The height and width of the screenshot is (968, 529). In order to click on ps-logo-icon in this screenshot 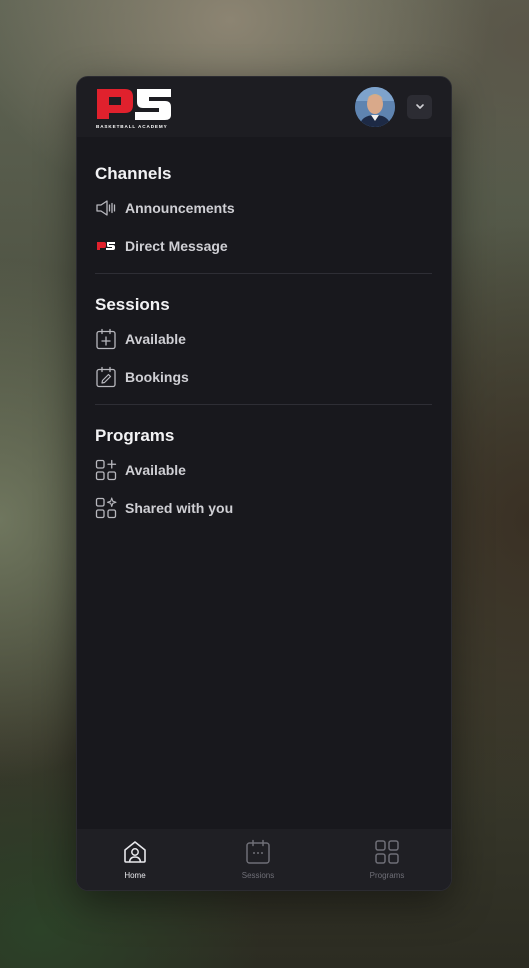, I will do `click(106, 246)`.